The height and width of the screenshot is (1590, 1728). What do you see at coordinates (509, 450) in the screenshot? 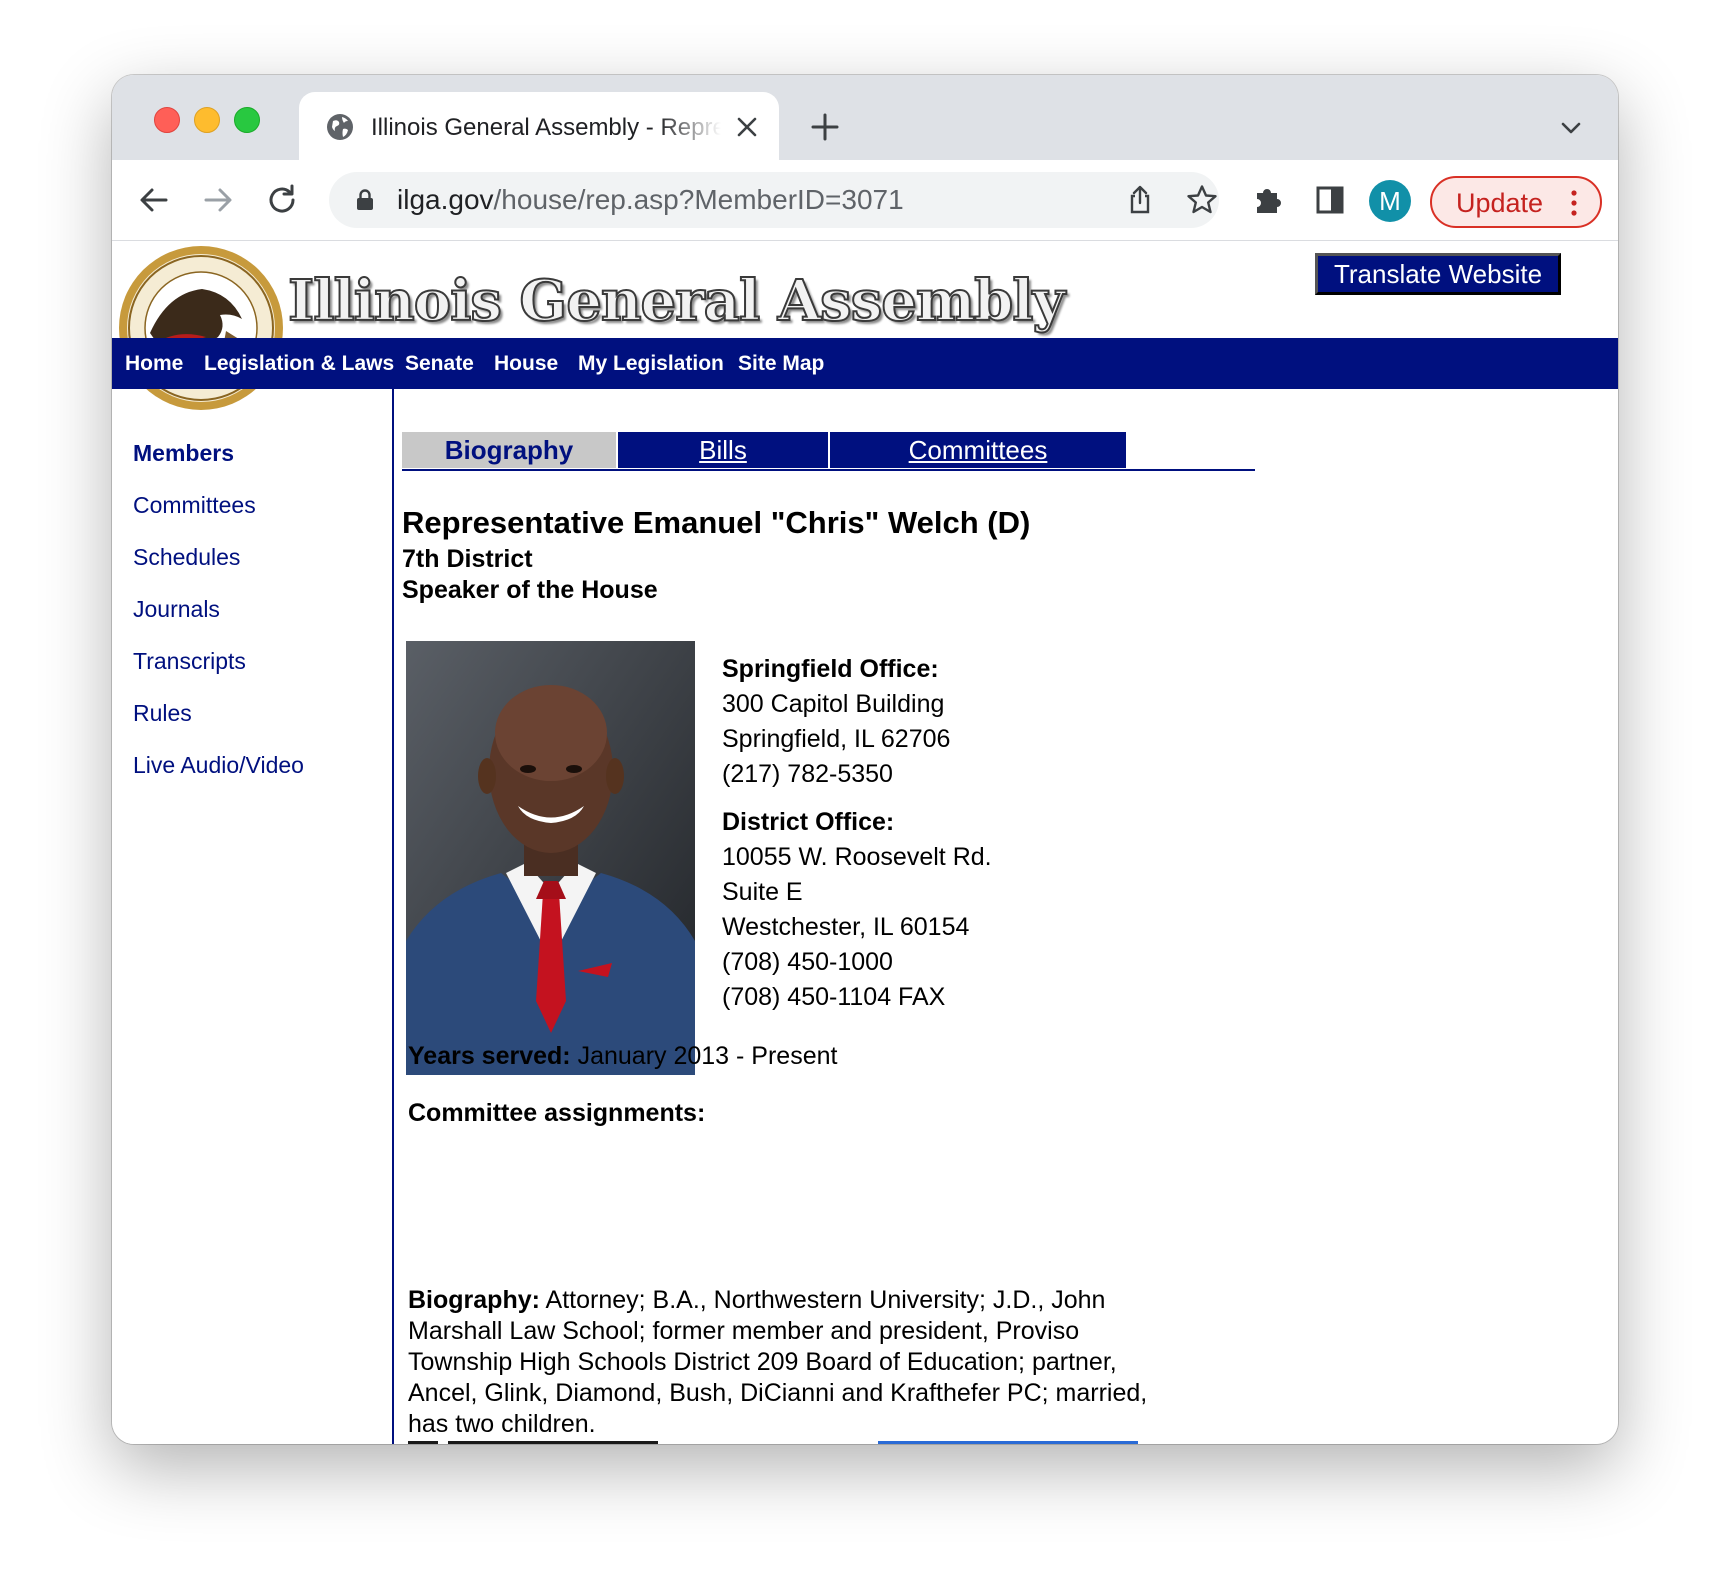
I see `tab-biography: Biography` at bounding box center [509, 450].